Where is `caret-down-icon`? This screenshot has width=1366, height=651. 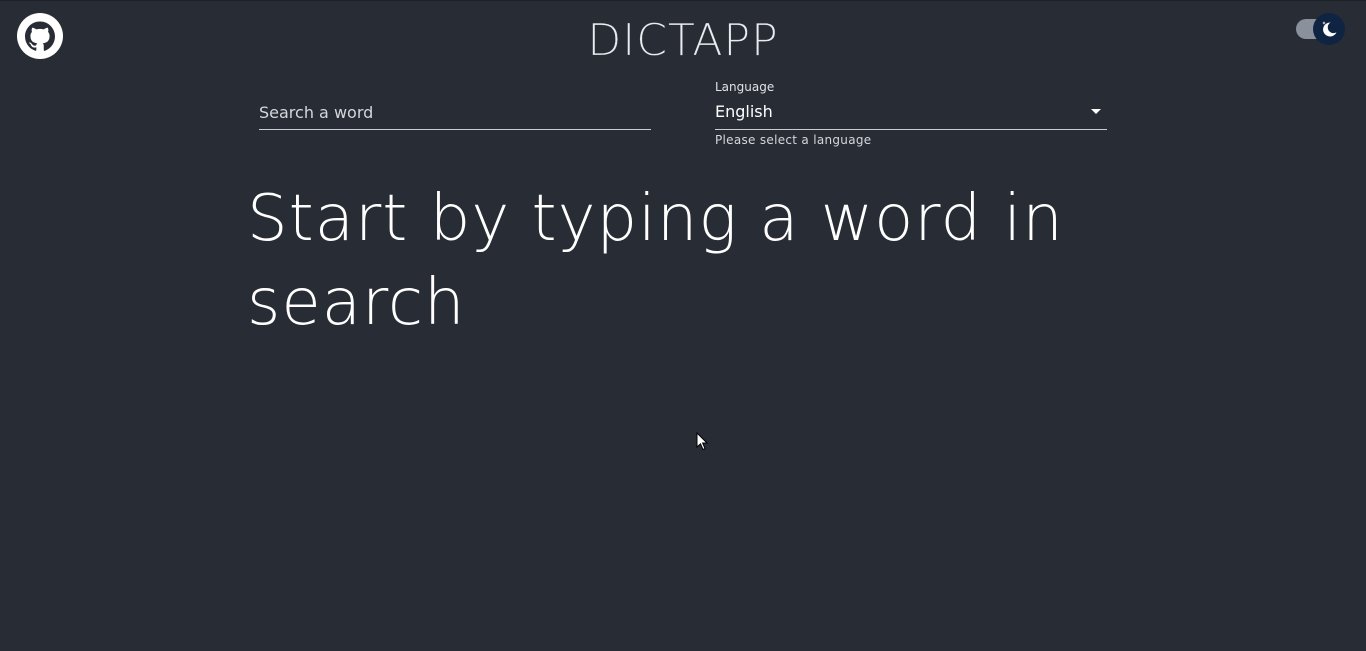 caret-down-icon is located at coordinates (1096, 111).